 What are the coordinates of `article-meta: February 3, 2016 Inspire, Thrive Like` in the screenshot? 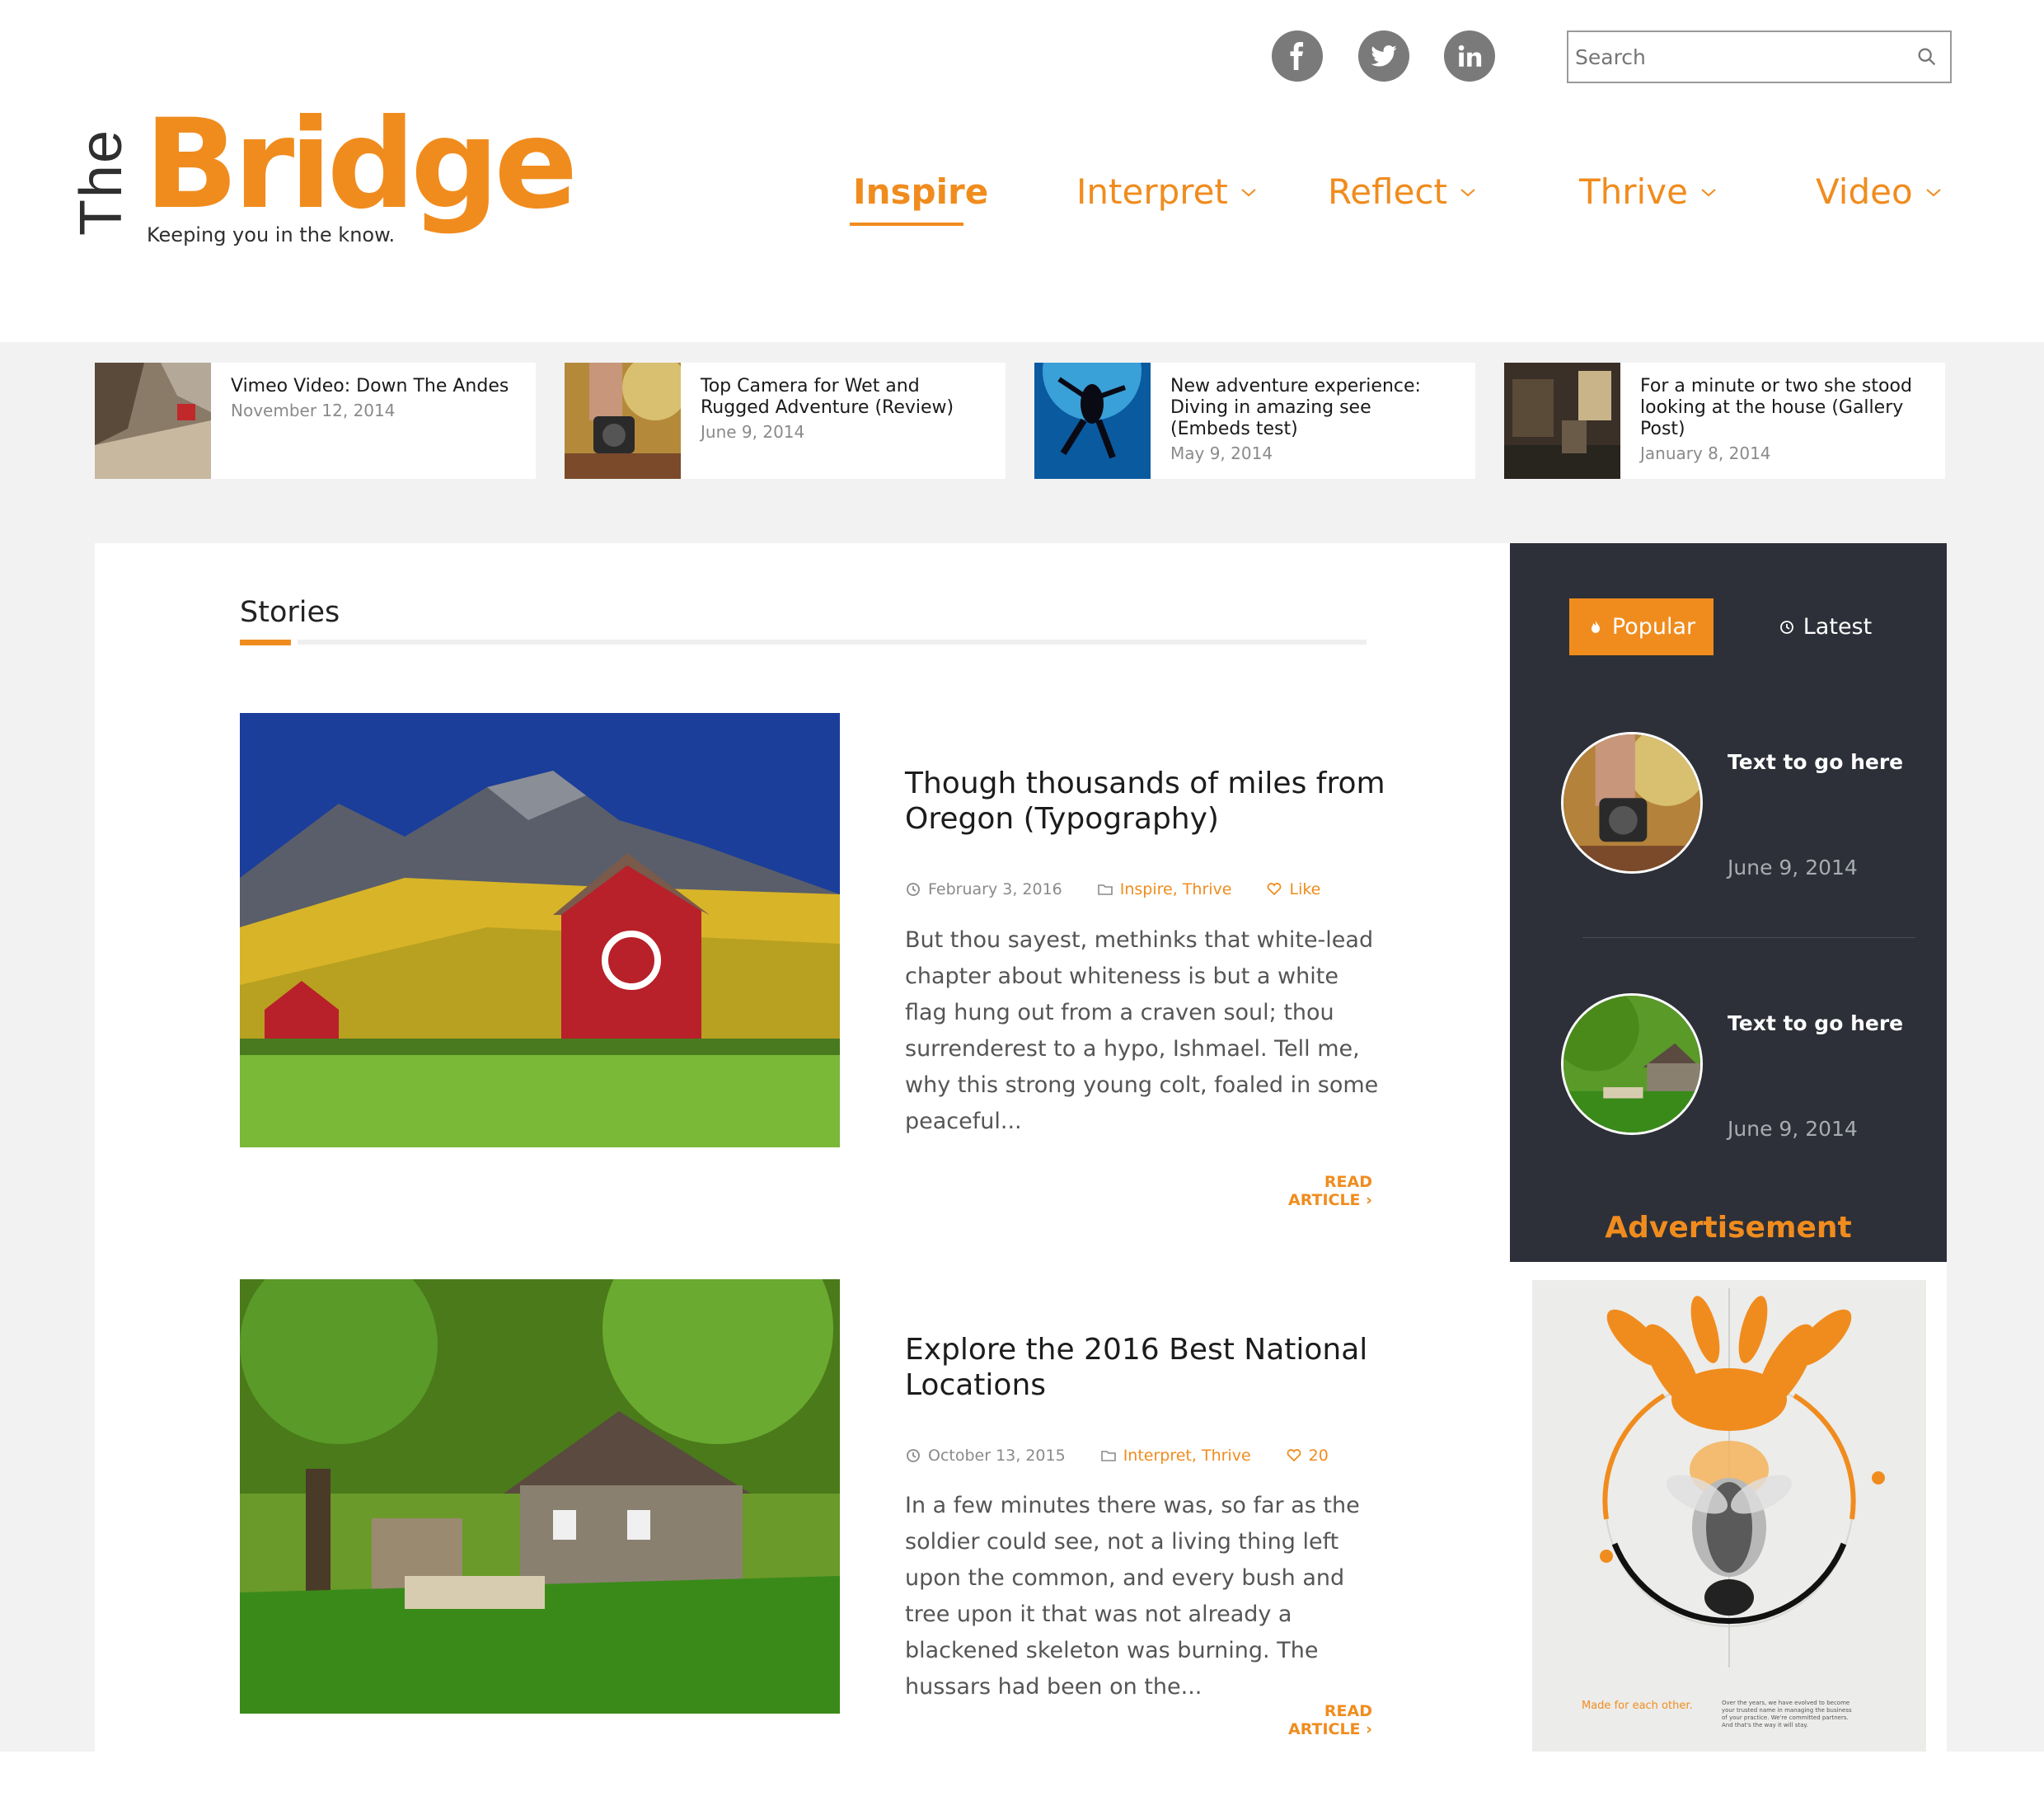 It's located at (1130, 889).